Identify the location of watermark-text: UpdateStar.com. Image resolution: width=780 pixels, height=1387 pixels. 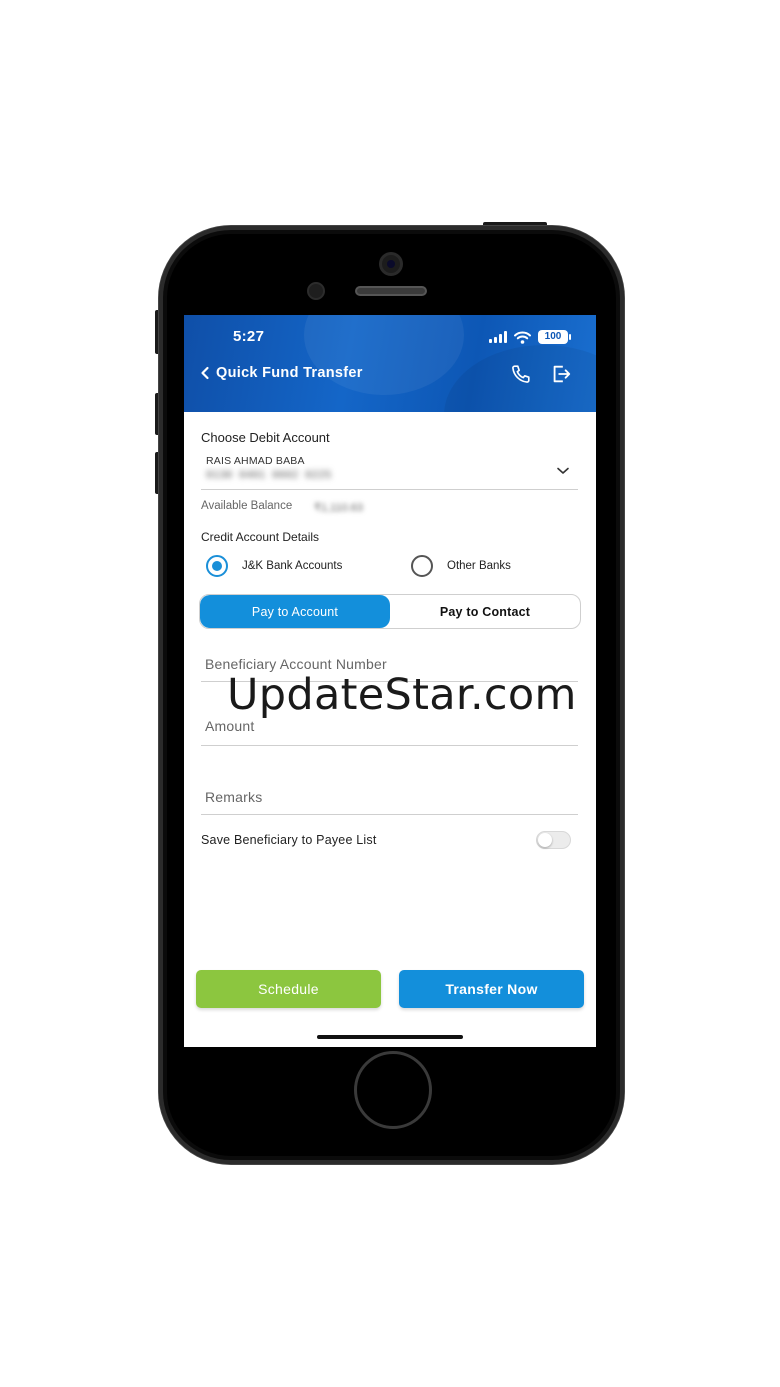
(402, 695).